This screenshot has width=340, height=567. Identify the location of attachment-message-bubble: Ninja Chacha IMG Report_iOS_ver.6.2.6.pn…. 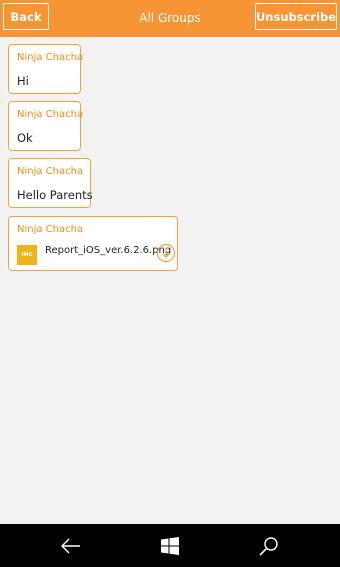
(93, 243).